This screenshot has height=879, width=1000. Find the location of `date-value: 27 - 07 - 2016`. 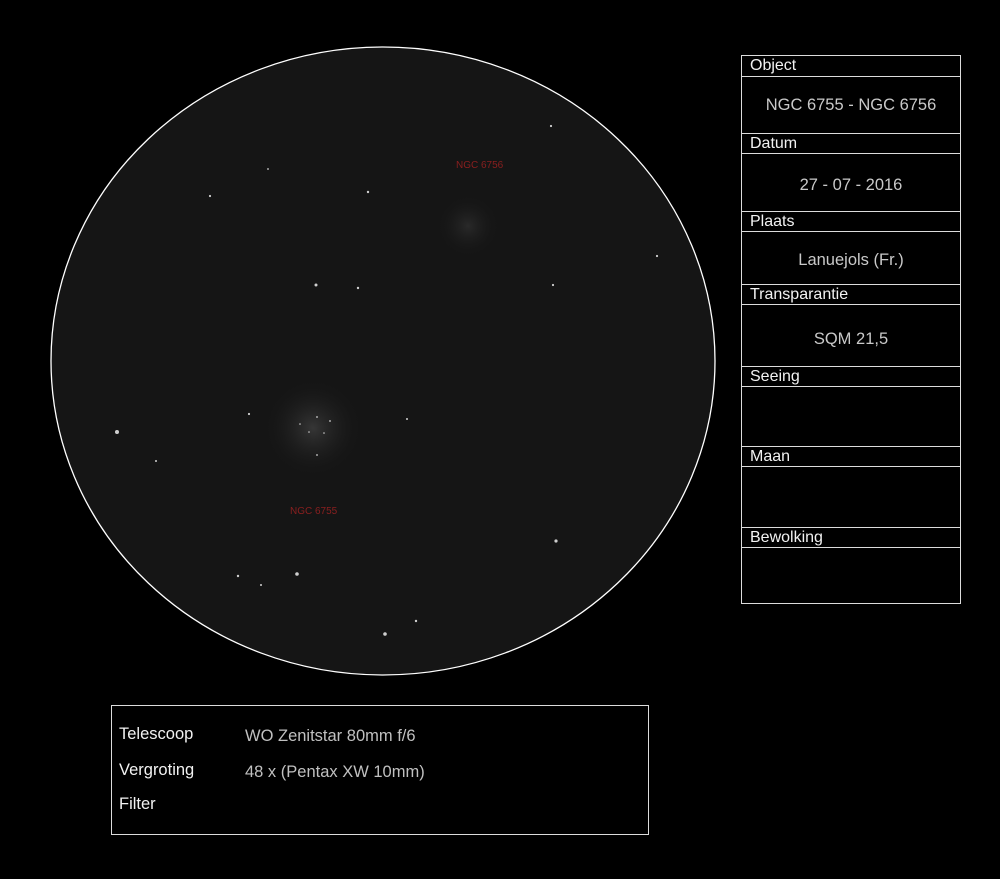

date-value: 27 - 07 - 2016 is located at coordinates (851, 185).